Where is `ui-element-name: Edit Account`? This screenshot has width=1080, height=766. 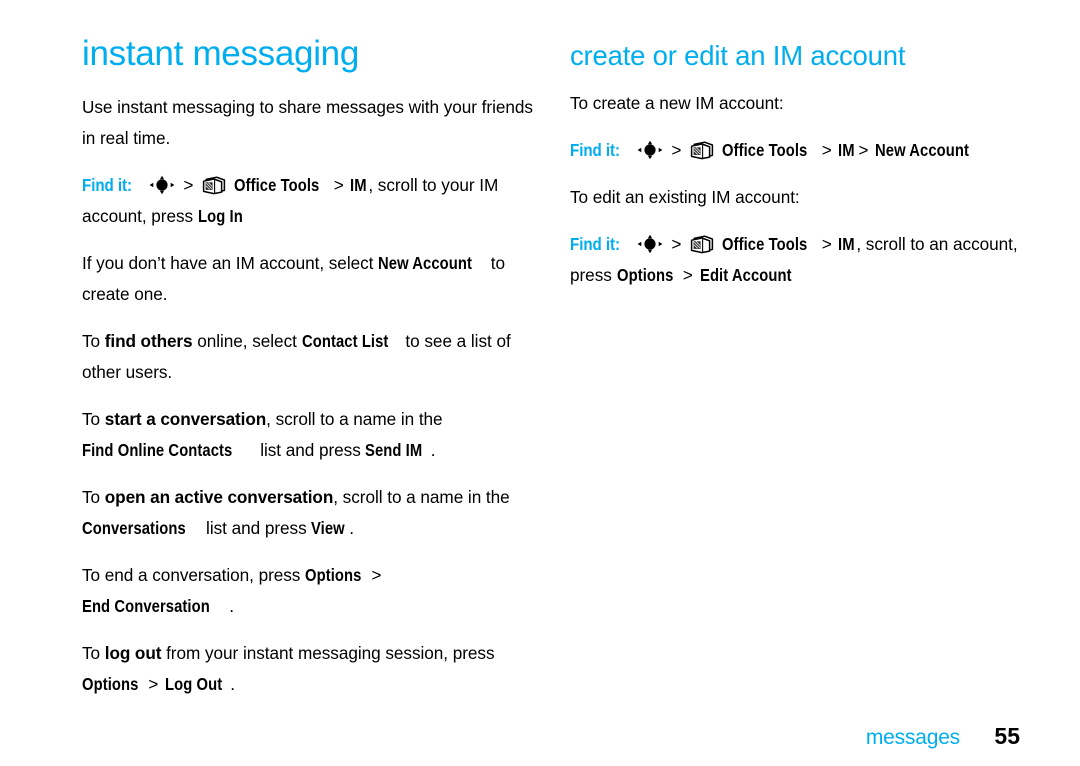 ui-element-name: Edit Account is located at coordinates (745, 275).